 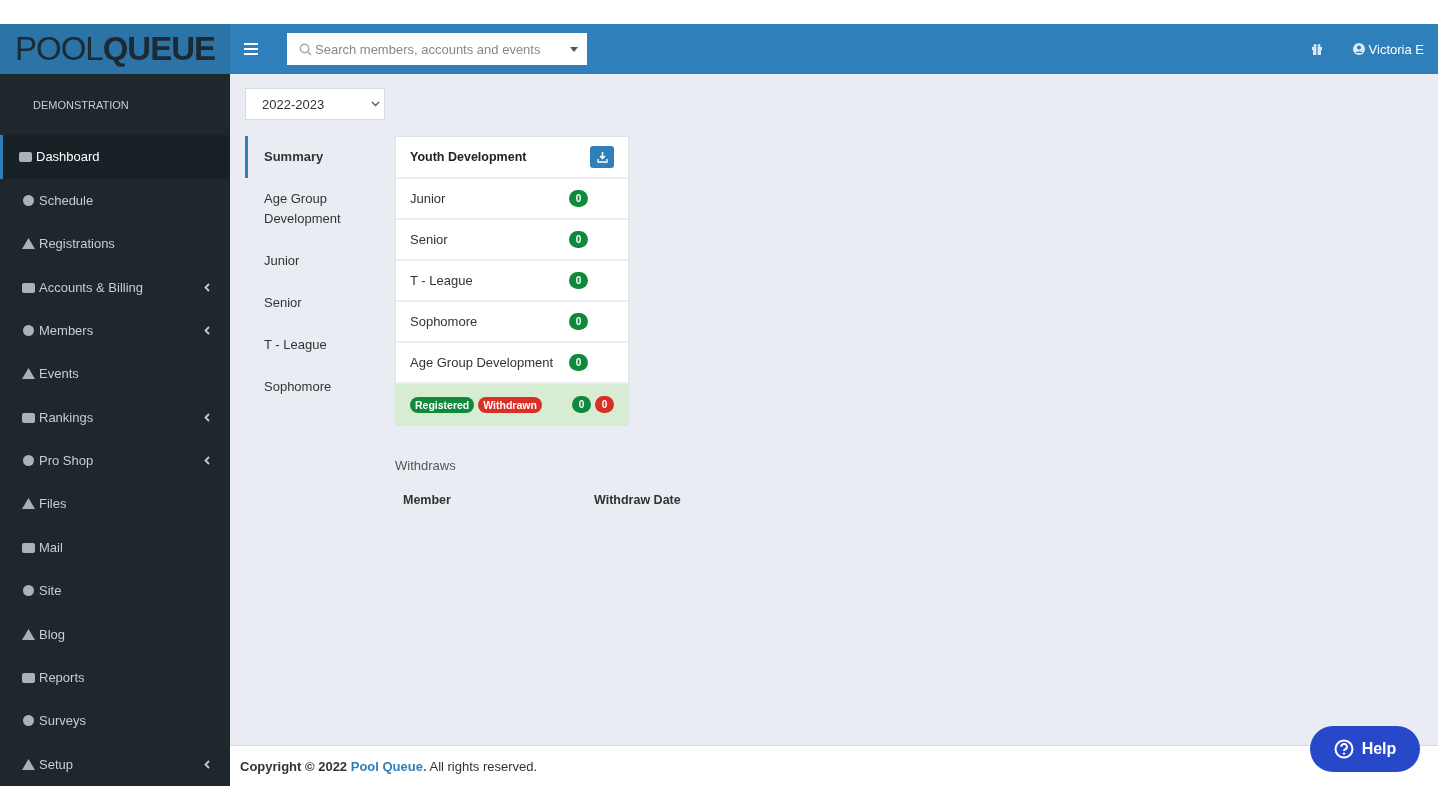 I want to click on status-tag: Registered, so click(x=442, y=404).